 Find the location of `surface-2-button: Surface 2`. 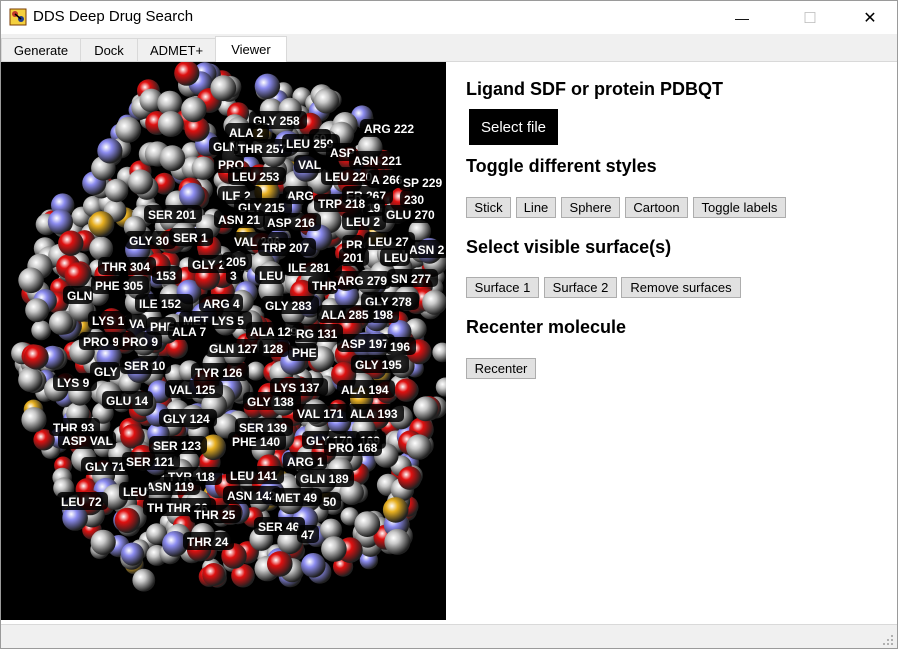

surface-2-button: Surface 2 is located at coordinates (580, 287).